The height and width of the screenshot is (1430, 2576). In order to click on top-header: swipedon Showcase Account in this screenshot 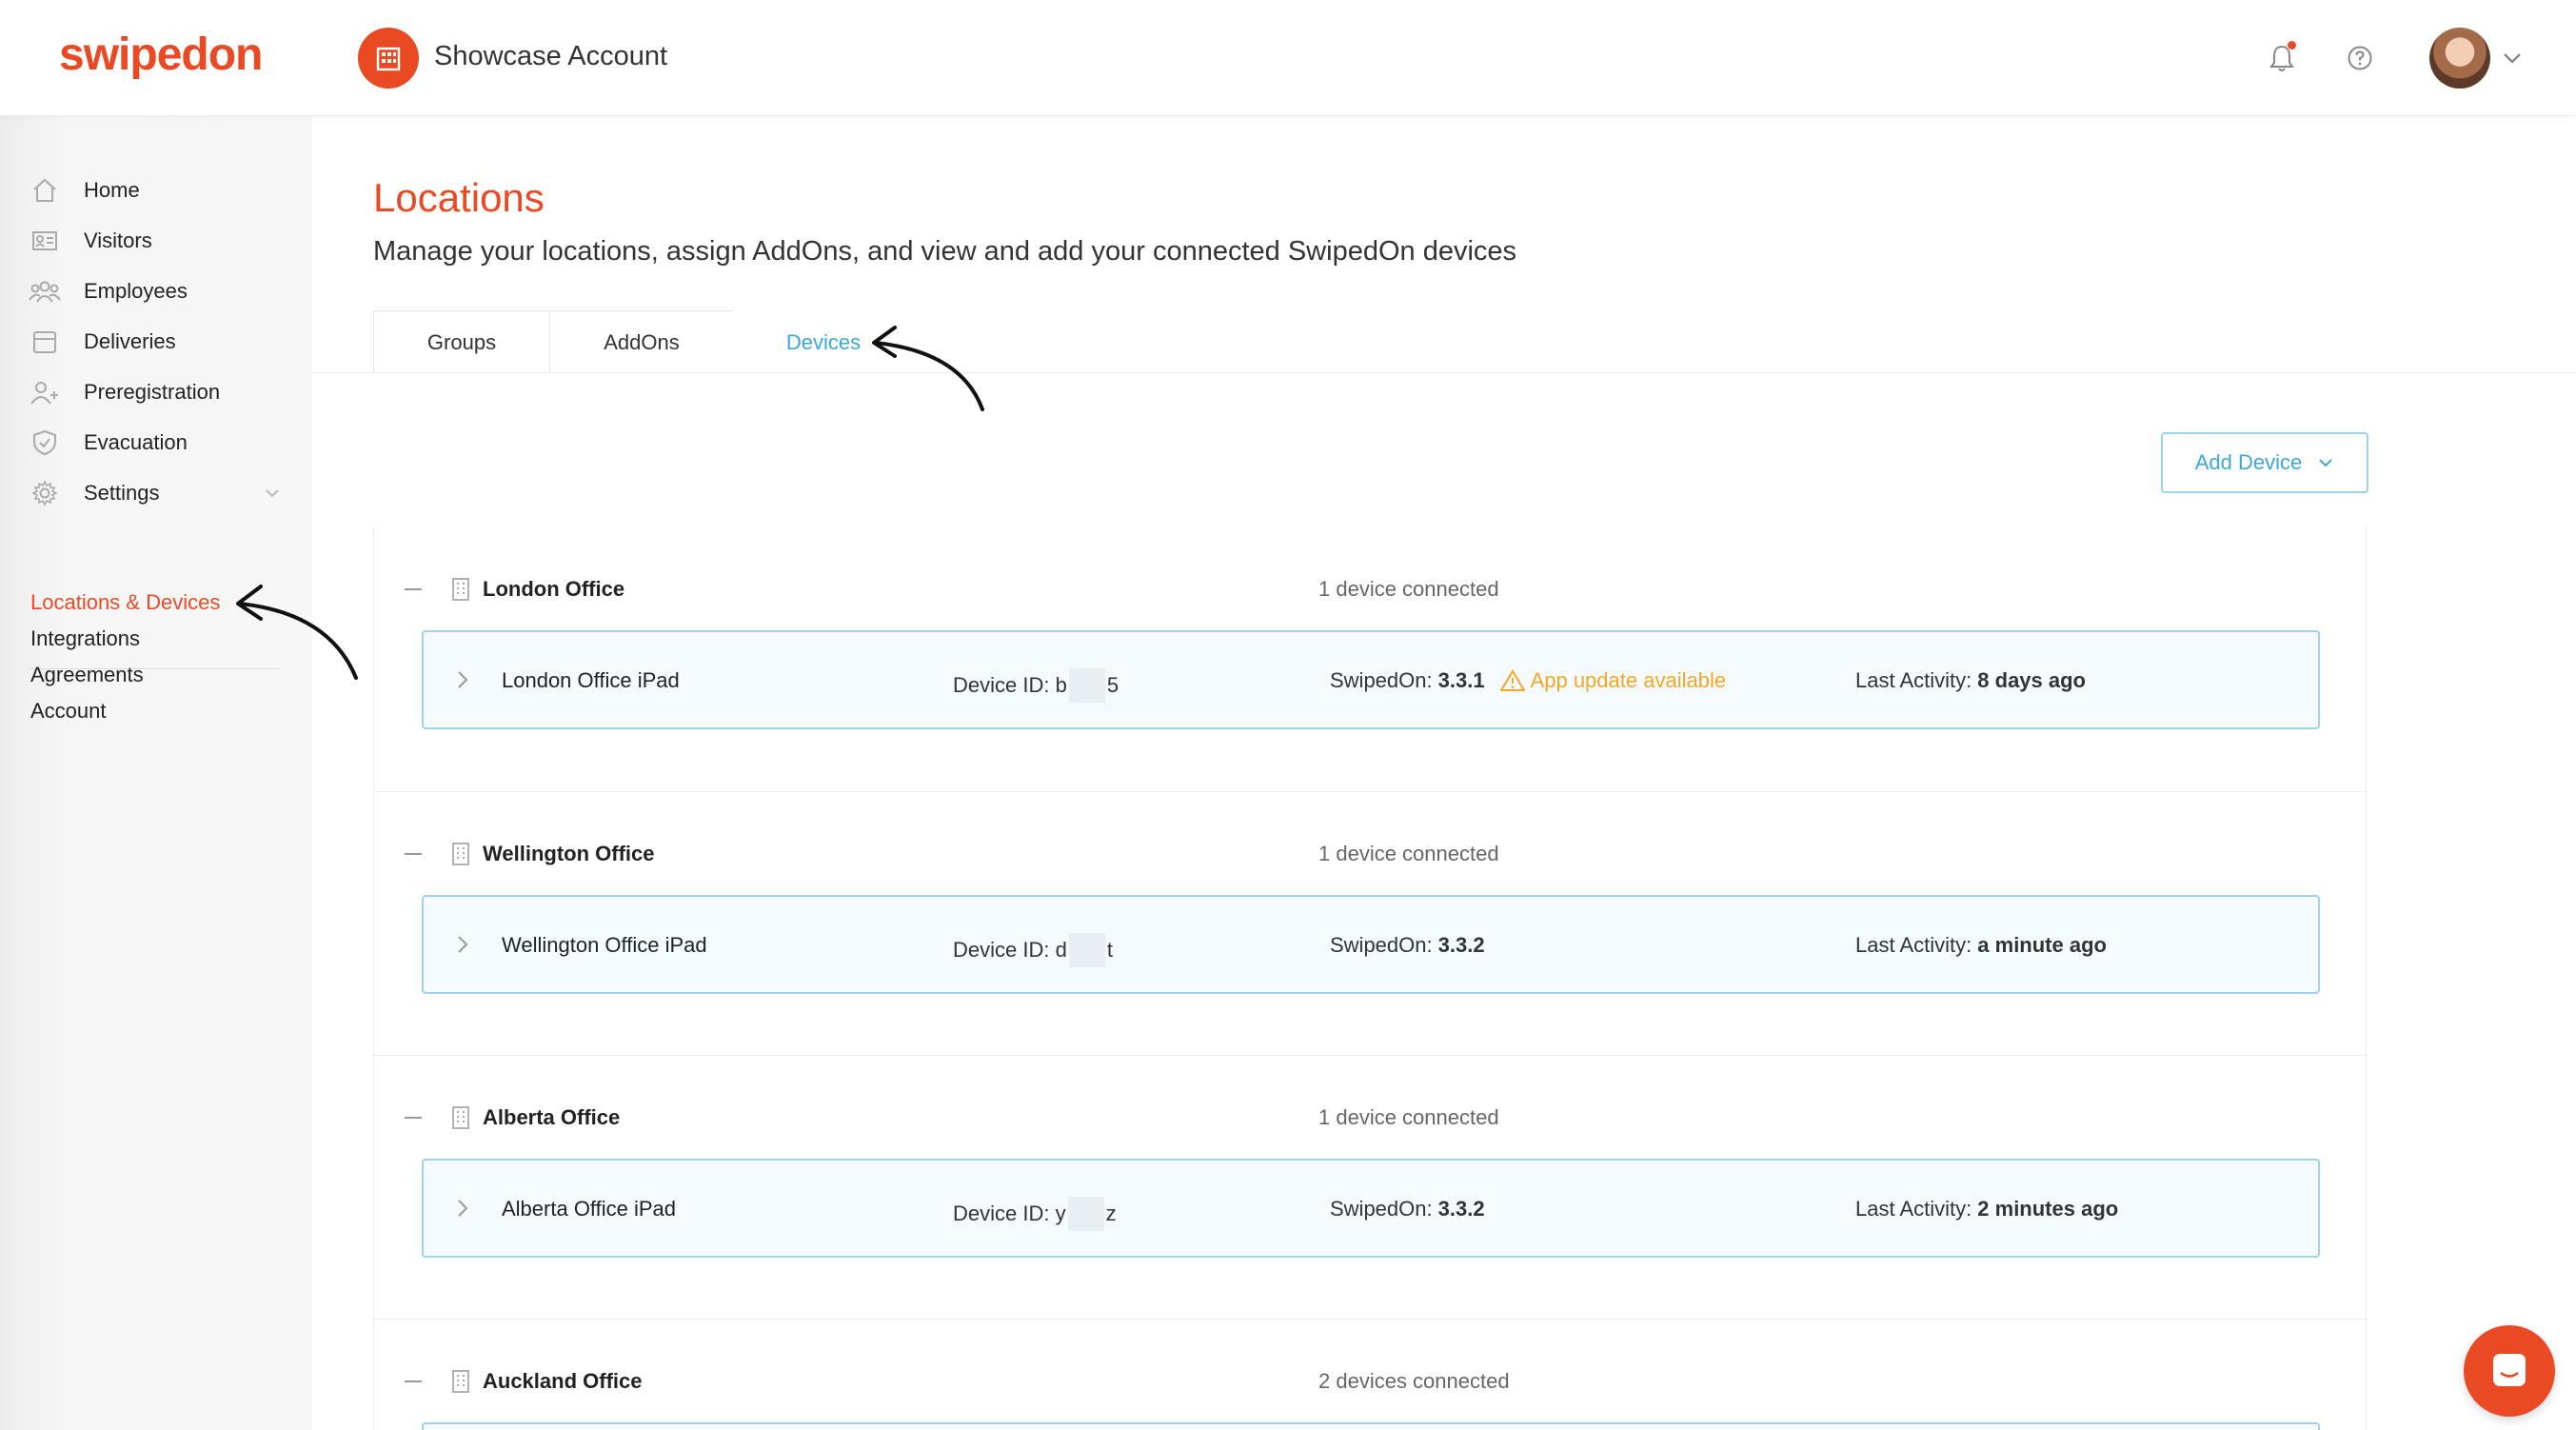, I will do `click(1288, 58)`.